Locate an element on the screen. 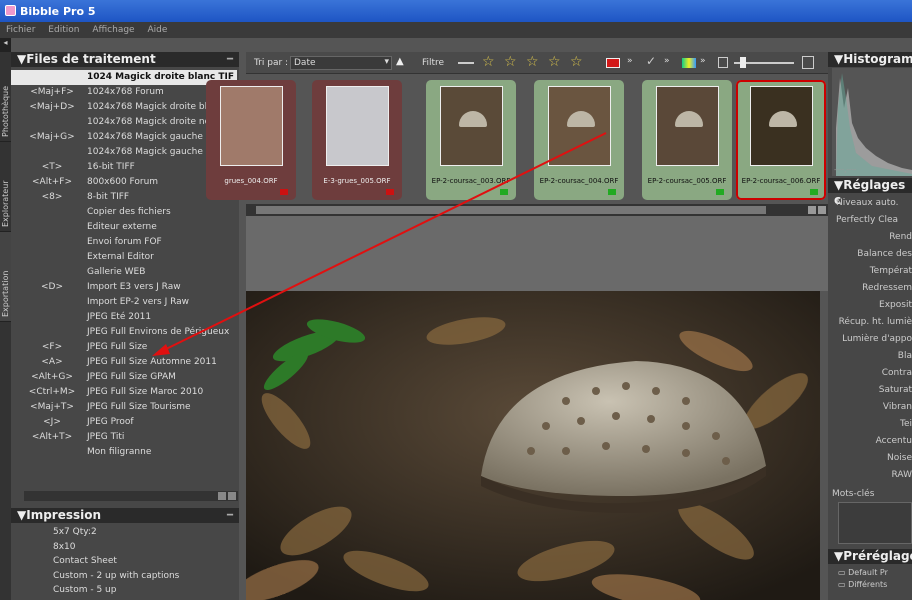 This screenshot has width=912, height=600. processing-queue-item: Editeur externe is located at coordinates (125, 227).